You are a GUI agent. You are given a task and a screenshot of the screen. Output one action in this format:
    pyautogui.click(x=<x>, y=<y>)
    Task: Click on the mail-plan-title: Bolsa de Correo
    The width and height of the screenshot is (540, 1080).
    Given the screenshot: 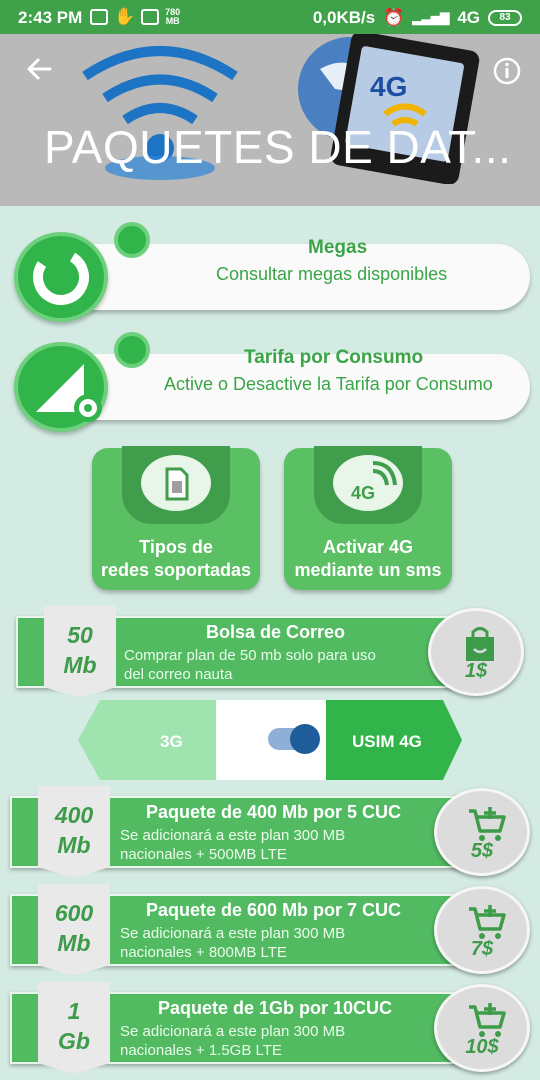 What is the action you would take?
    pyautogui.click(x=276, y=632)
    